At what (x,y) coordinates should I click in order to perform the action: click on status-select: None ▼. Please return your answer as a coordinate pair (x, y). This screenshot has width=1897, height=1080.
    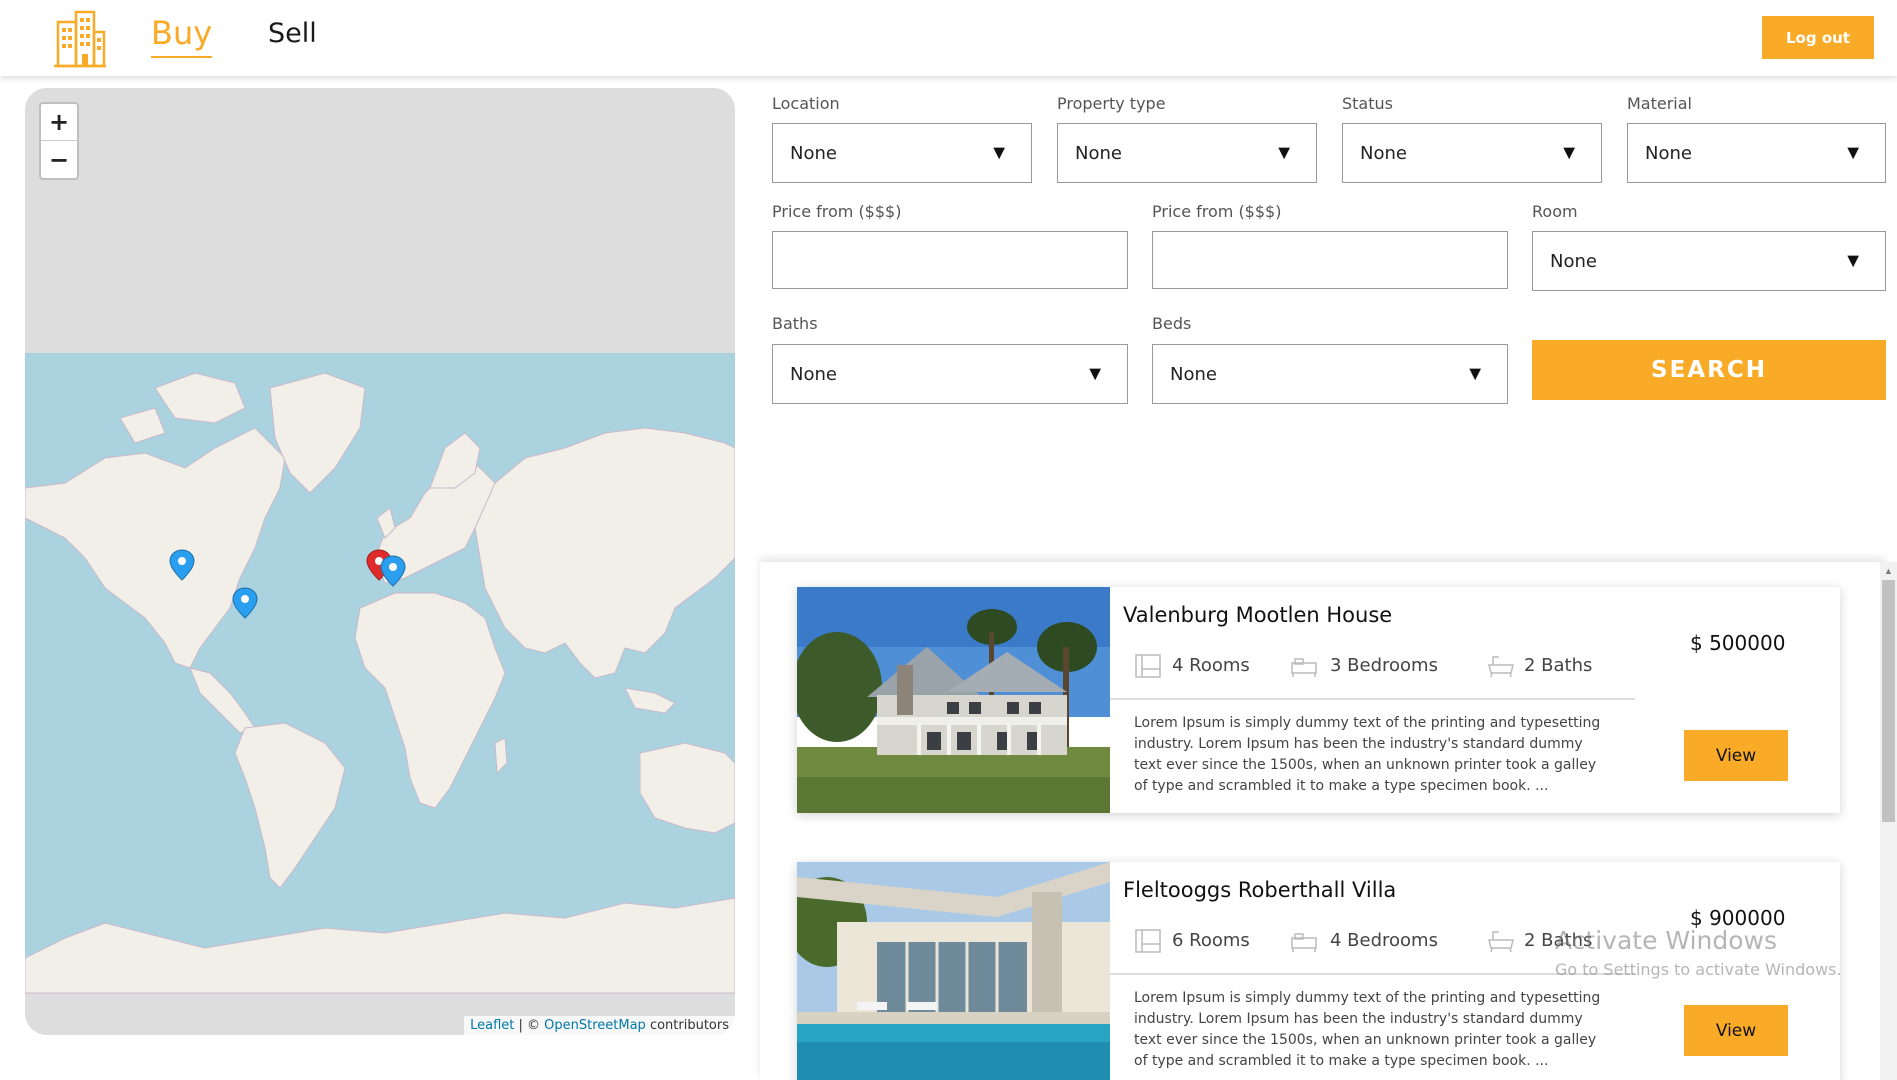
    Looking at the image, I should click on (1472, 153).